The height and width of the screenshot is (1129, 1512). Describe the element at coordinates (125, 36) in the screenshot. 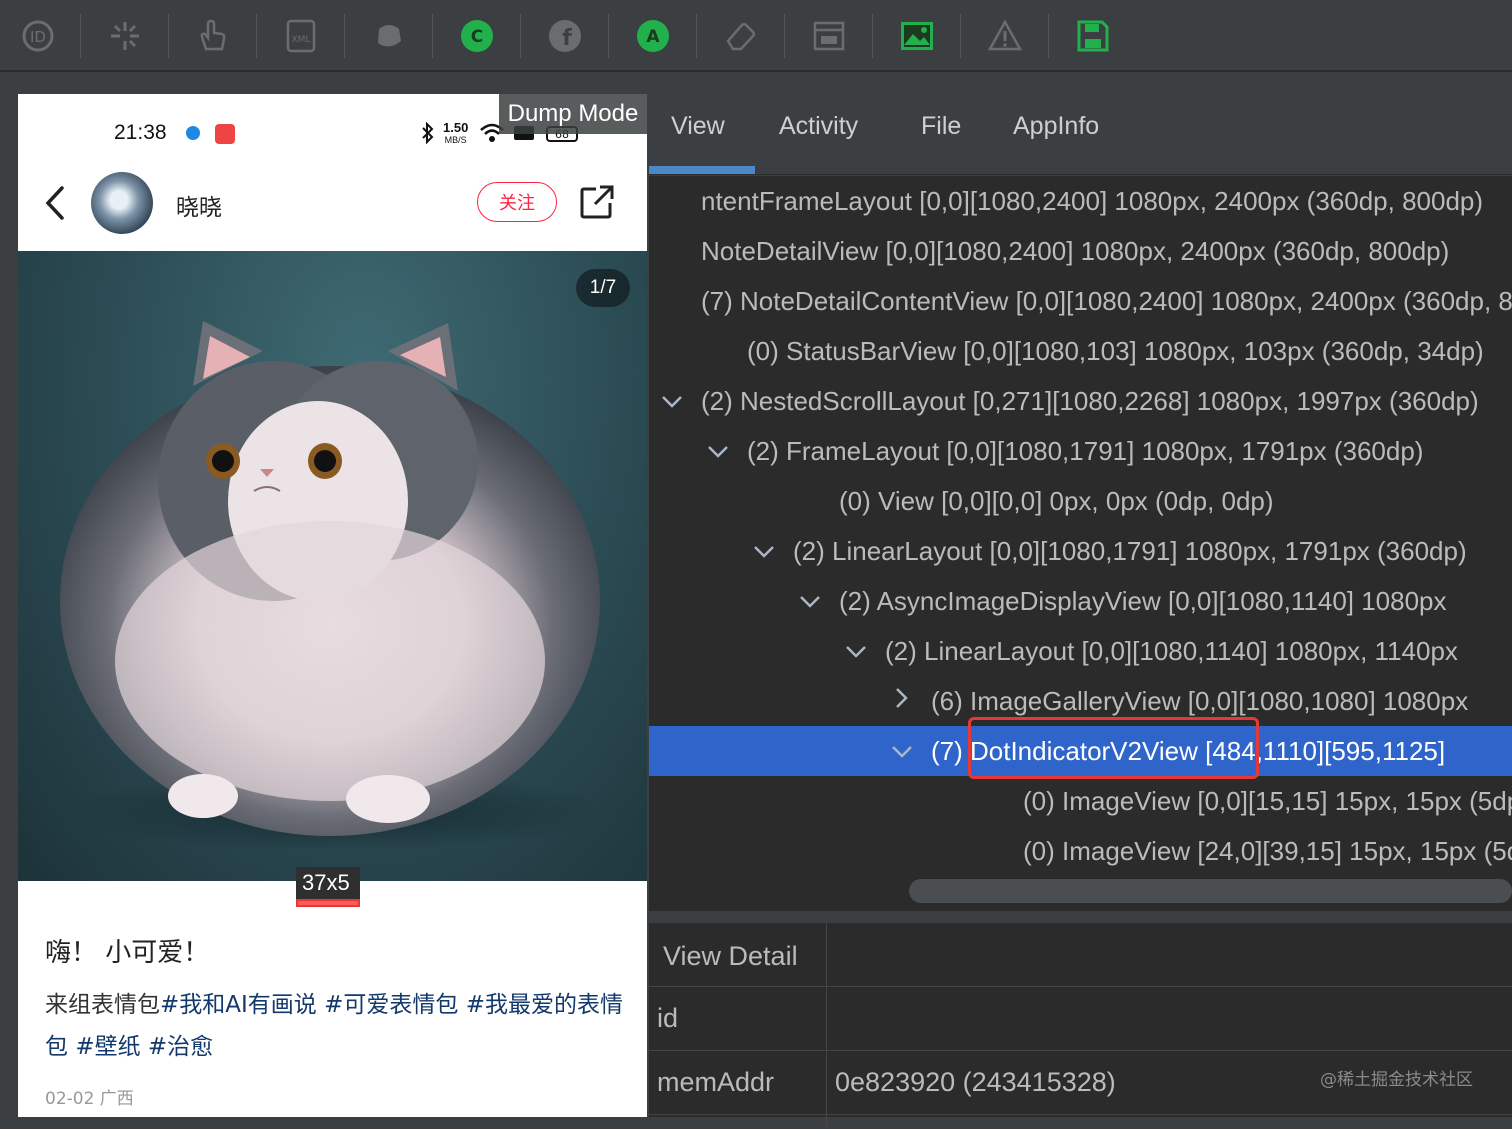

I see `spark-icon` at that location.